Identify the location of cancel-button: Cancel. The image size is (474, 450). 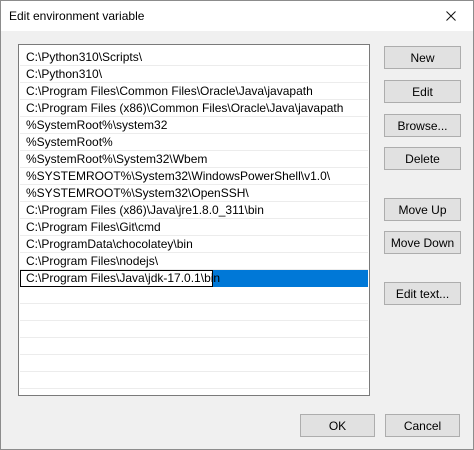
(422, 425).